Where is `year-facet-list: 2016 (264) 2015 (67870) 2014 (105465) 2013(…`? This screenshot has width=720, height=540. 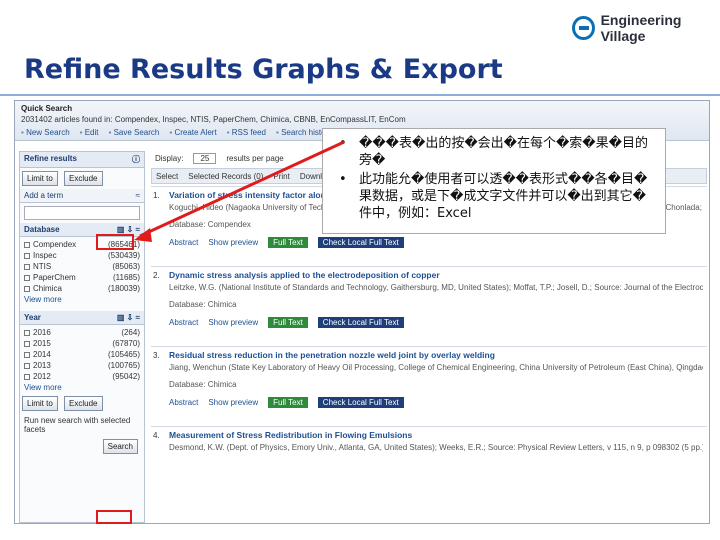 year-facet-list: 2016 (264) 2015 (67870) 2014 (105465) 2013(… is located at coordinates (82, 359).